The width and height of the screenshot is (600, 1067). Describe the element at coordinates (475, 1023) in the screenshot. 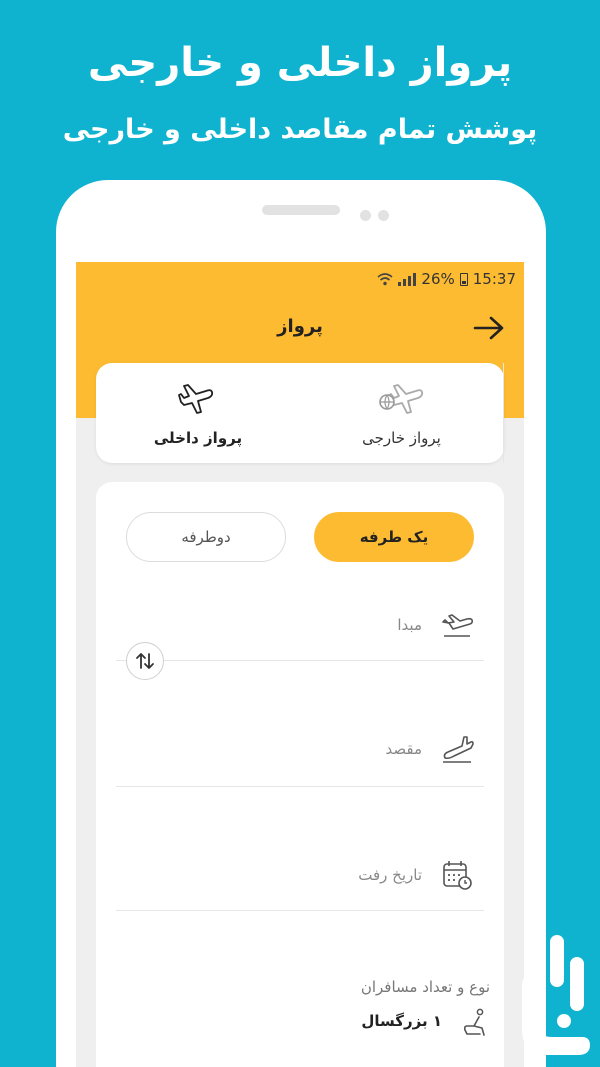

I see `passenger-seat-icon` at that location.